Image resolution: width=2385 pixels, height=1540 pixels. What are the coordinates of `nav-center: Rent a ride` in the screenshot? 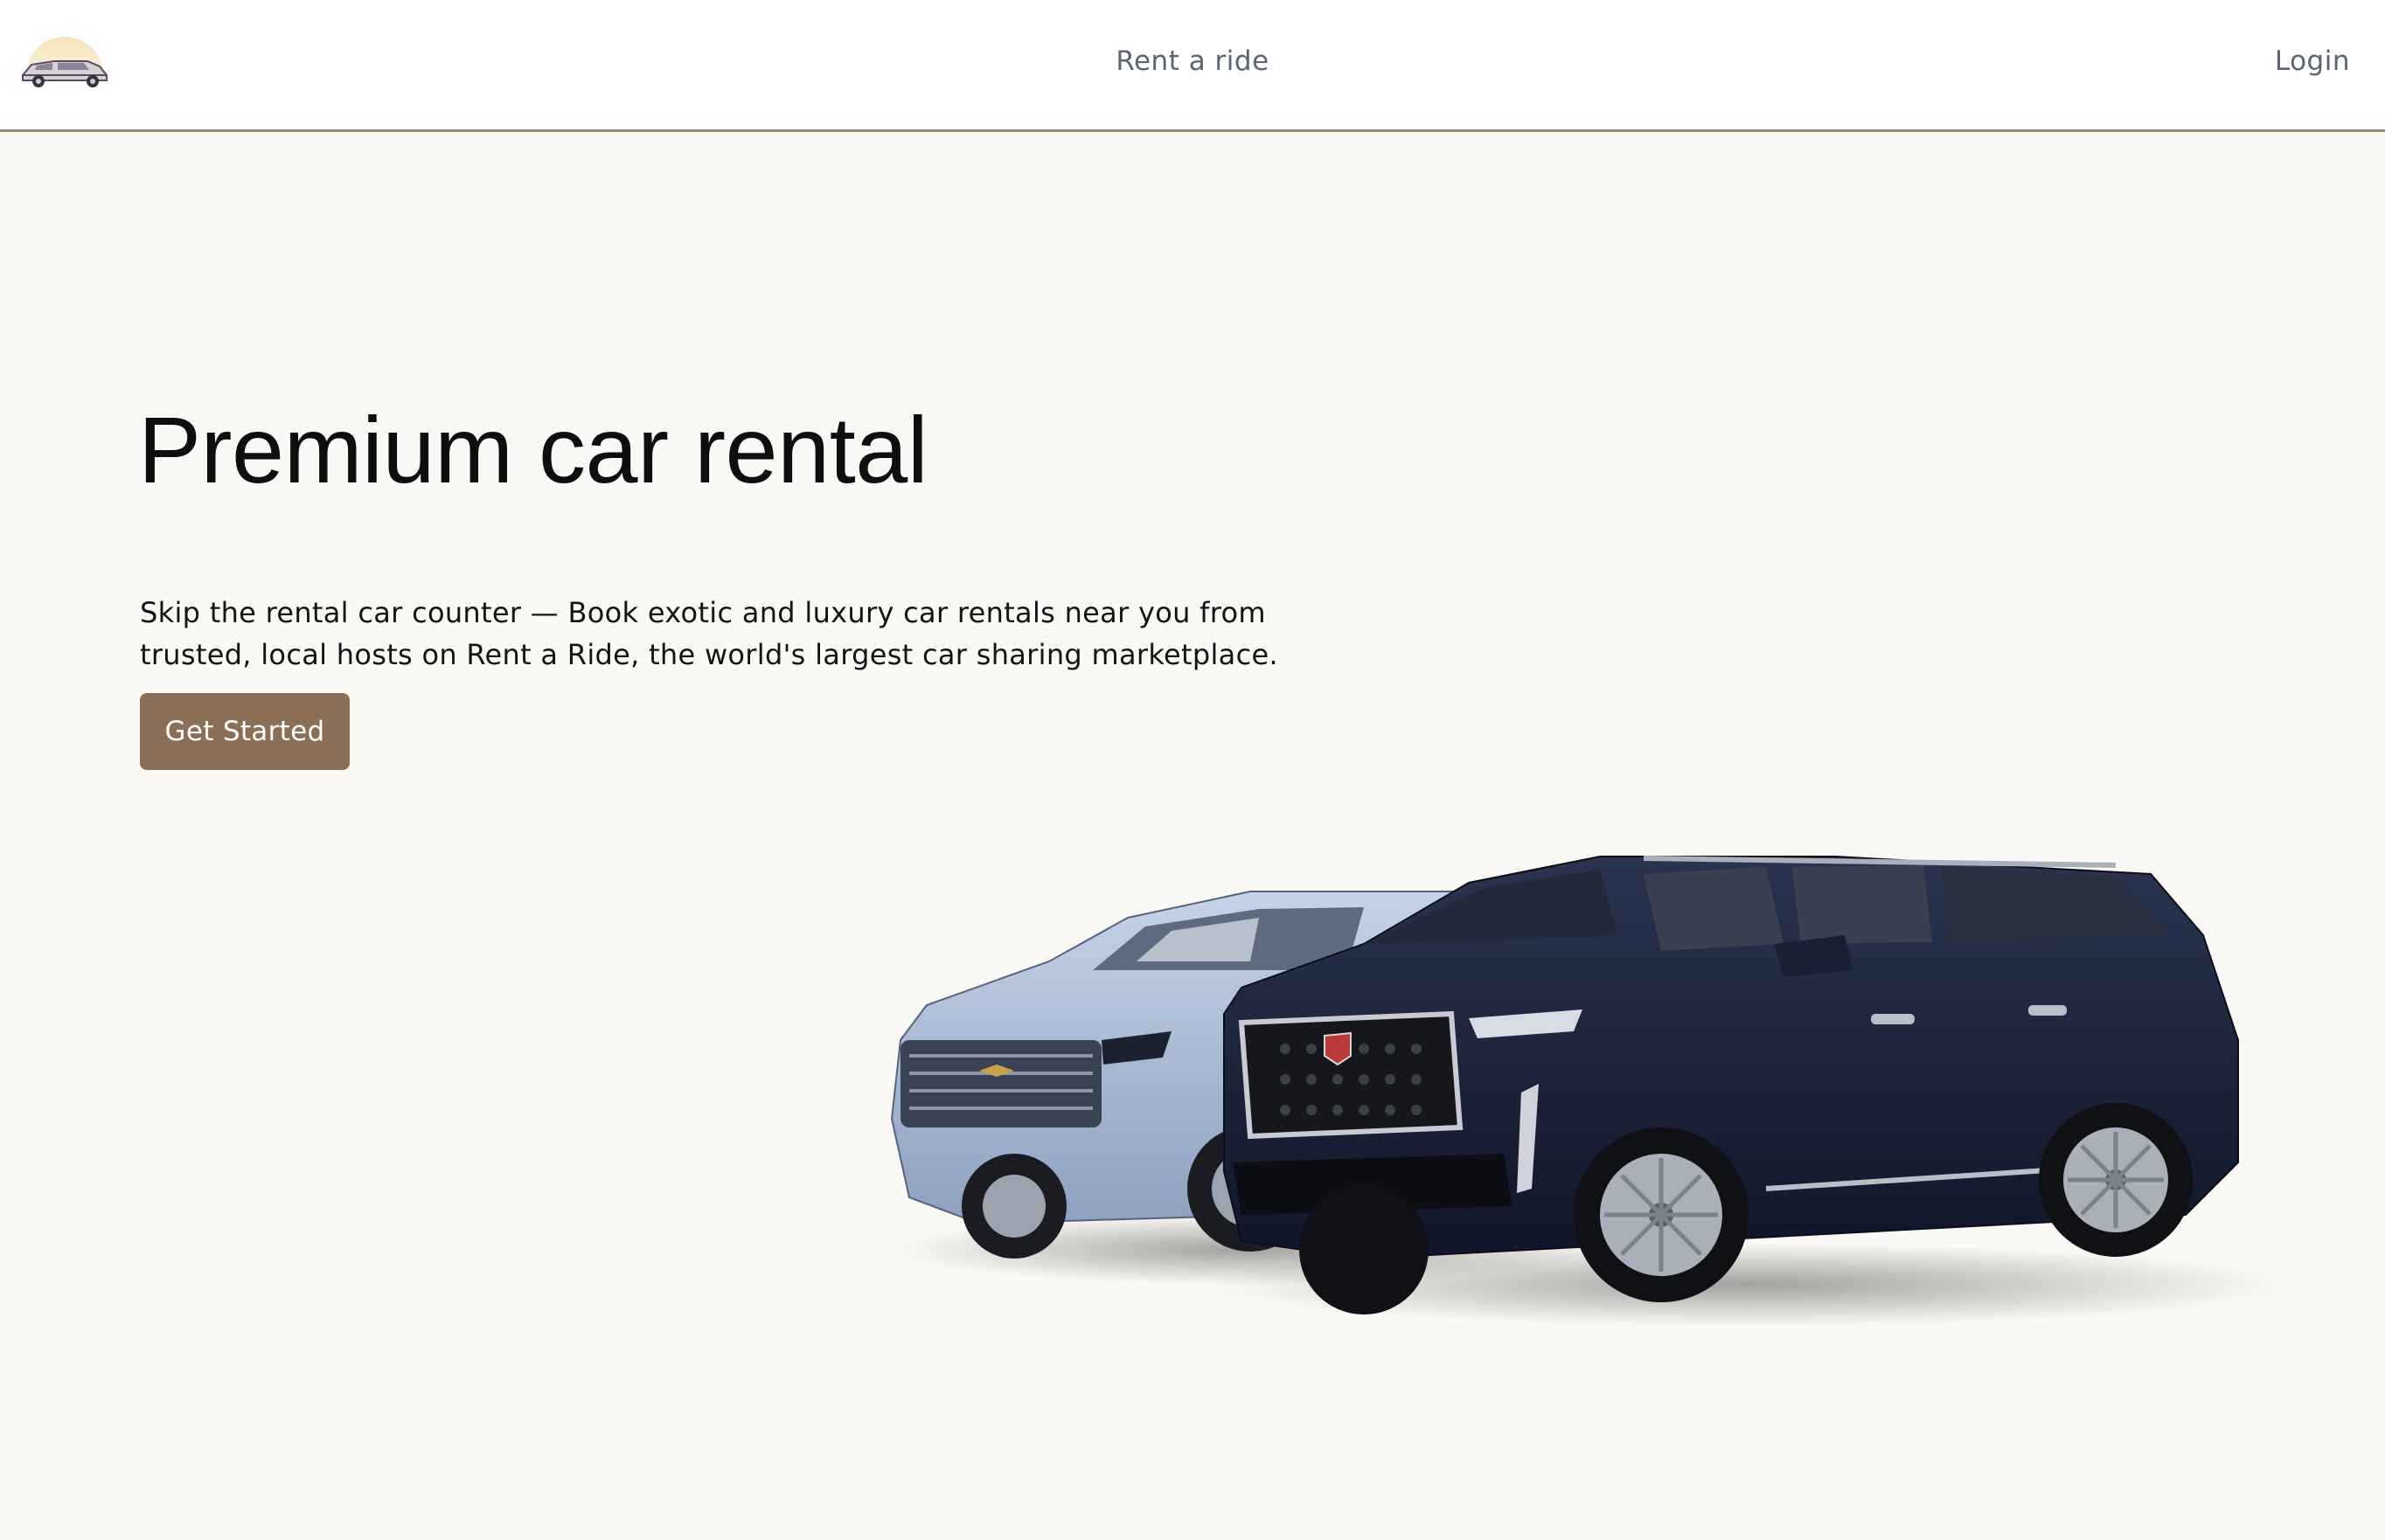 It's located at (1192, 61).